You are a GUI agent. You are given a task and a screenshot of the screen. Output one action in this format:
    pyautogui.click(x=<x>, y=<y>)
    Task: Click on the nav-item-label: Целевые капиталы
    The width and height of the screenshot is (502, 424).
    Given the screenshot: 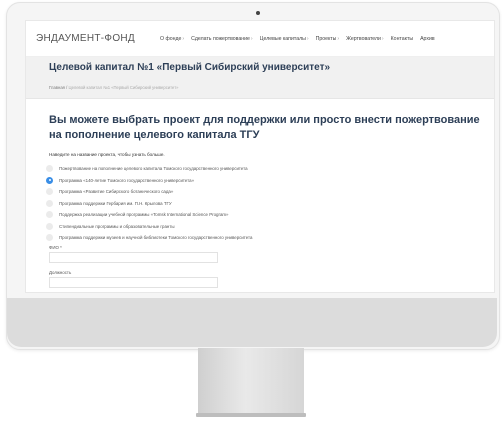 What is the action you would take?
    pyautogui.click(x=282, y=39)
    